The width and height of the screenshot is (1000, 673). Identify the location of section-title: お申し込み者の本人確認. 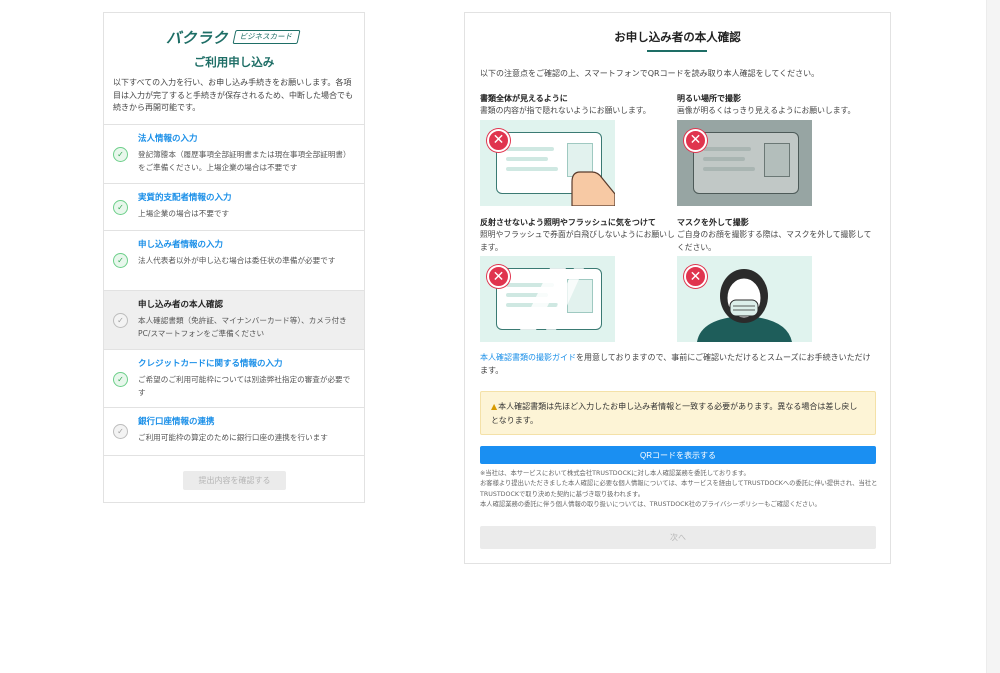
(677, 37).